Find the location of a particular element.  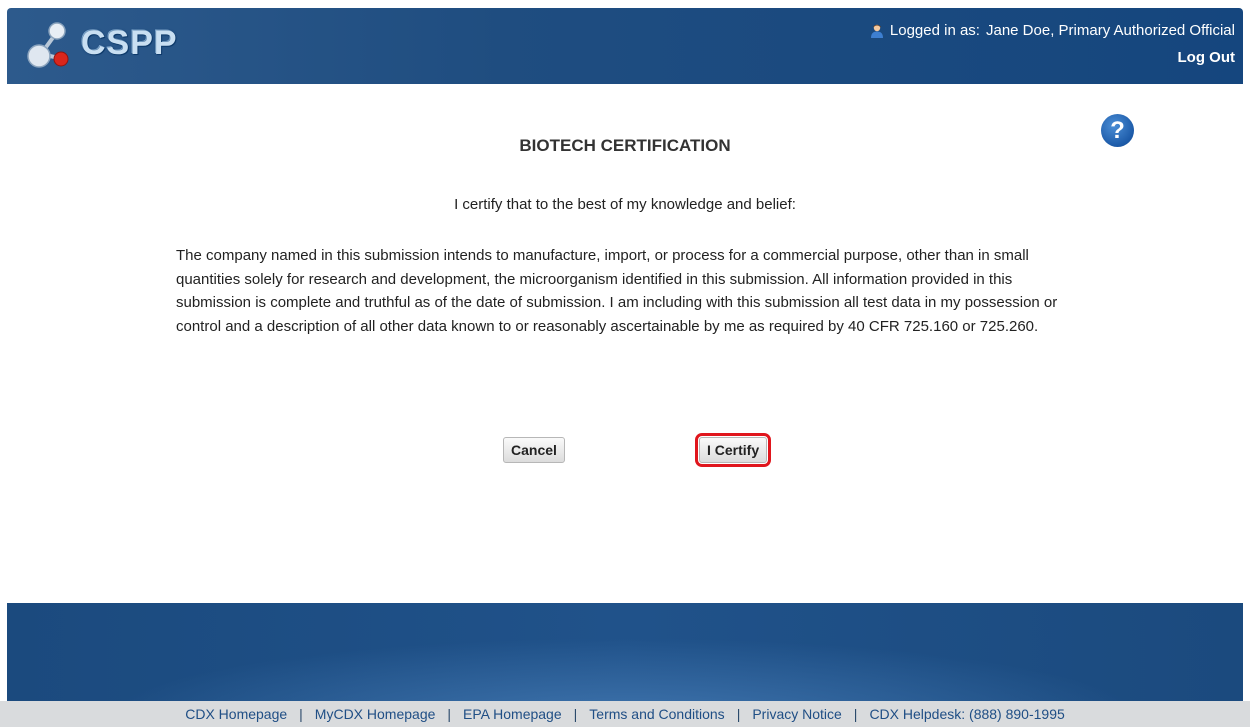

footer-link-epa-homepage: EPA Homepage is located at coordinates (512, 714).